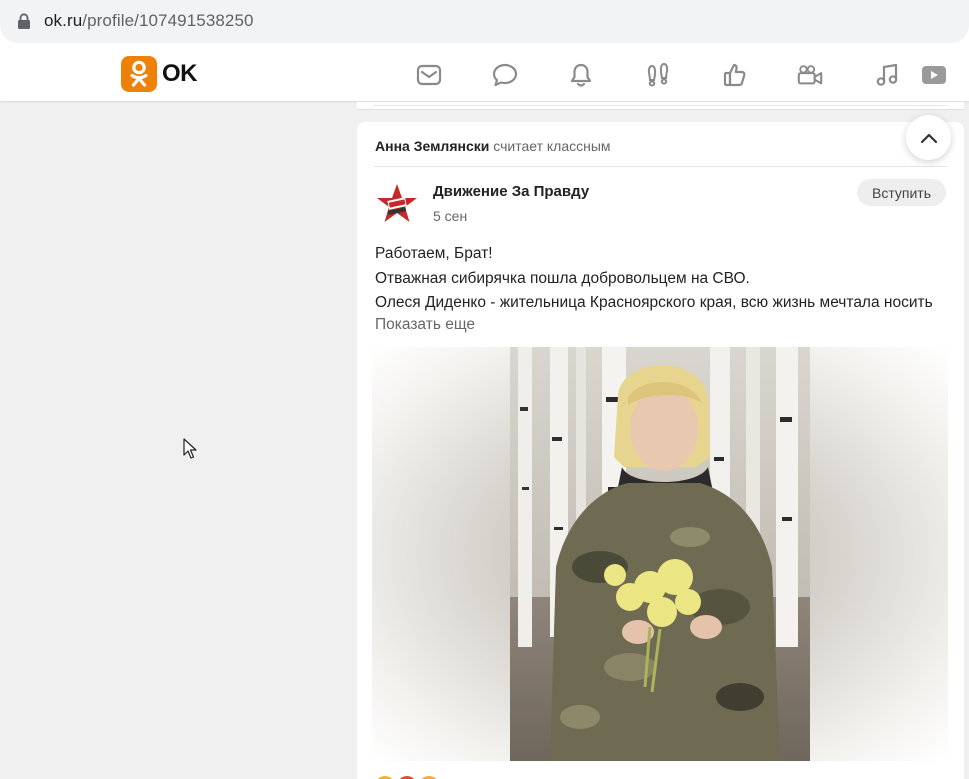  What do you see at coordinates (410, 776) in the screenshot?
I see `reactions-summary` at bounding box center [410, 776].